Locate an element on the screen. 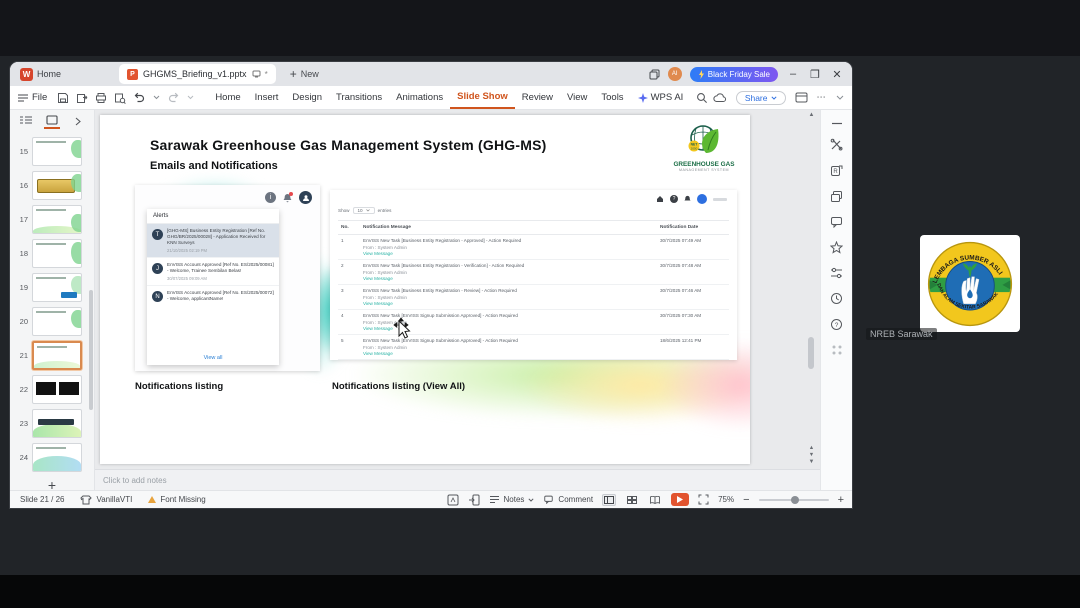 The image size is (1080, 608). account-avatar: AI is located at coordinates (674, 74).